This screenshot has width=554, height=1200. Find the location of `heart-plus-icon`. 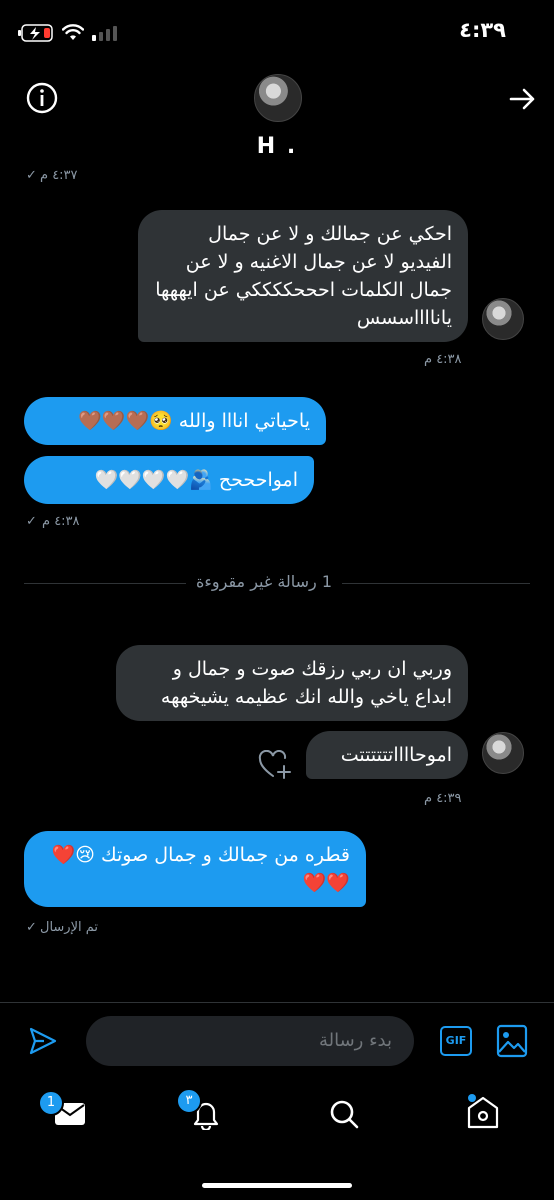

heart-plus-icon is located at coordinates (274, 764).